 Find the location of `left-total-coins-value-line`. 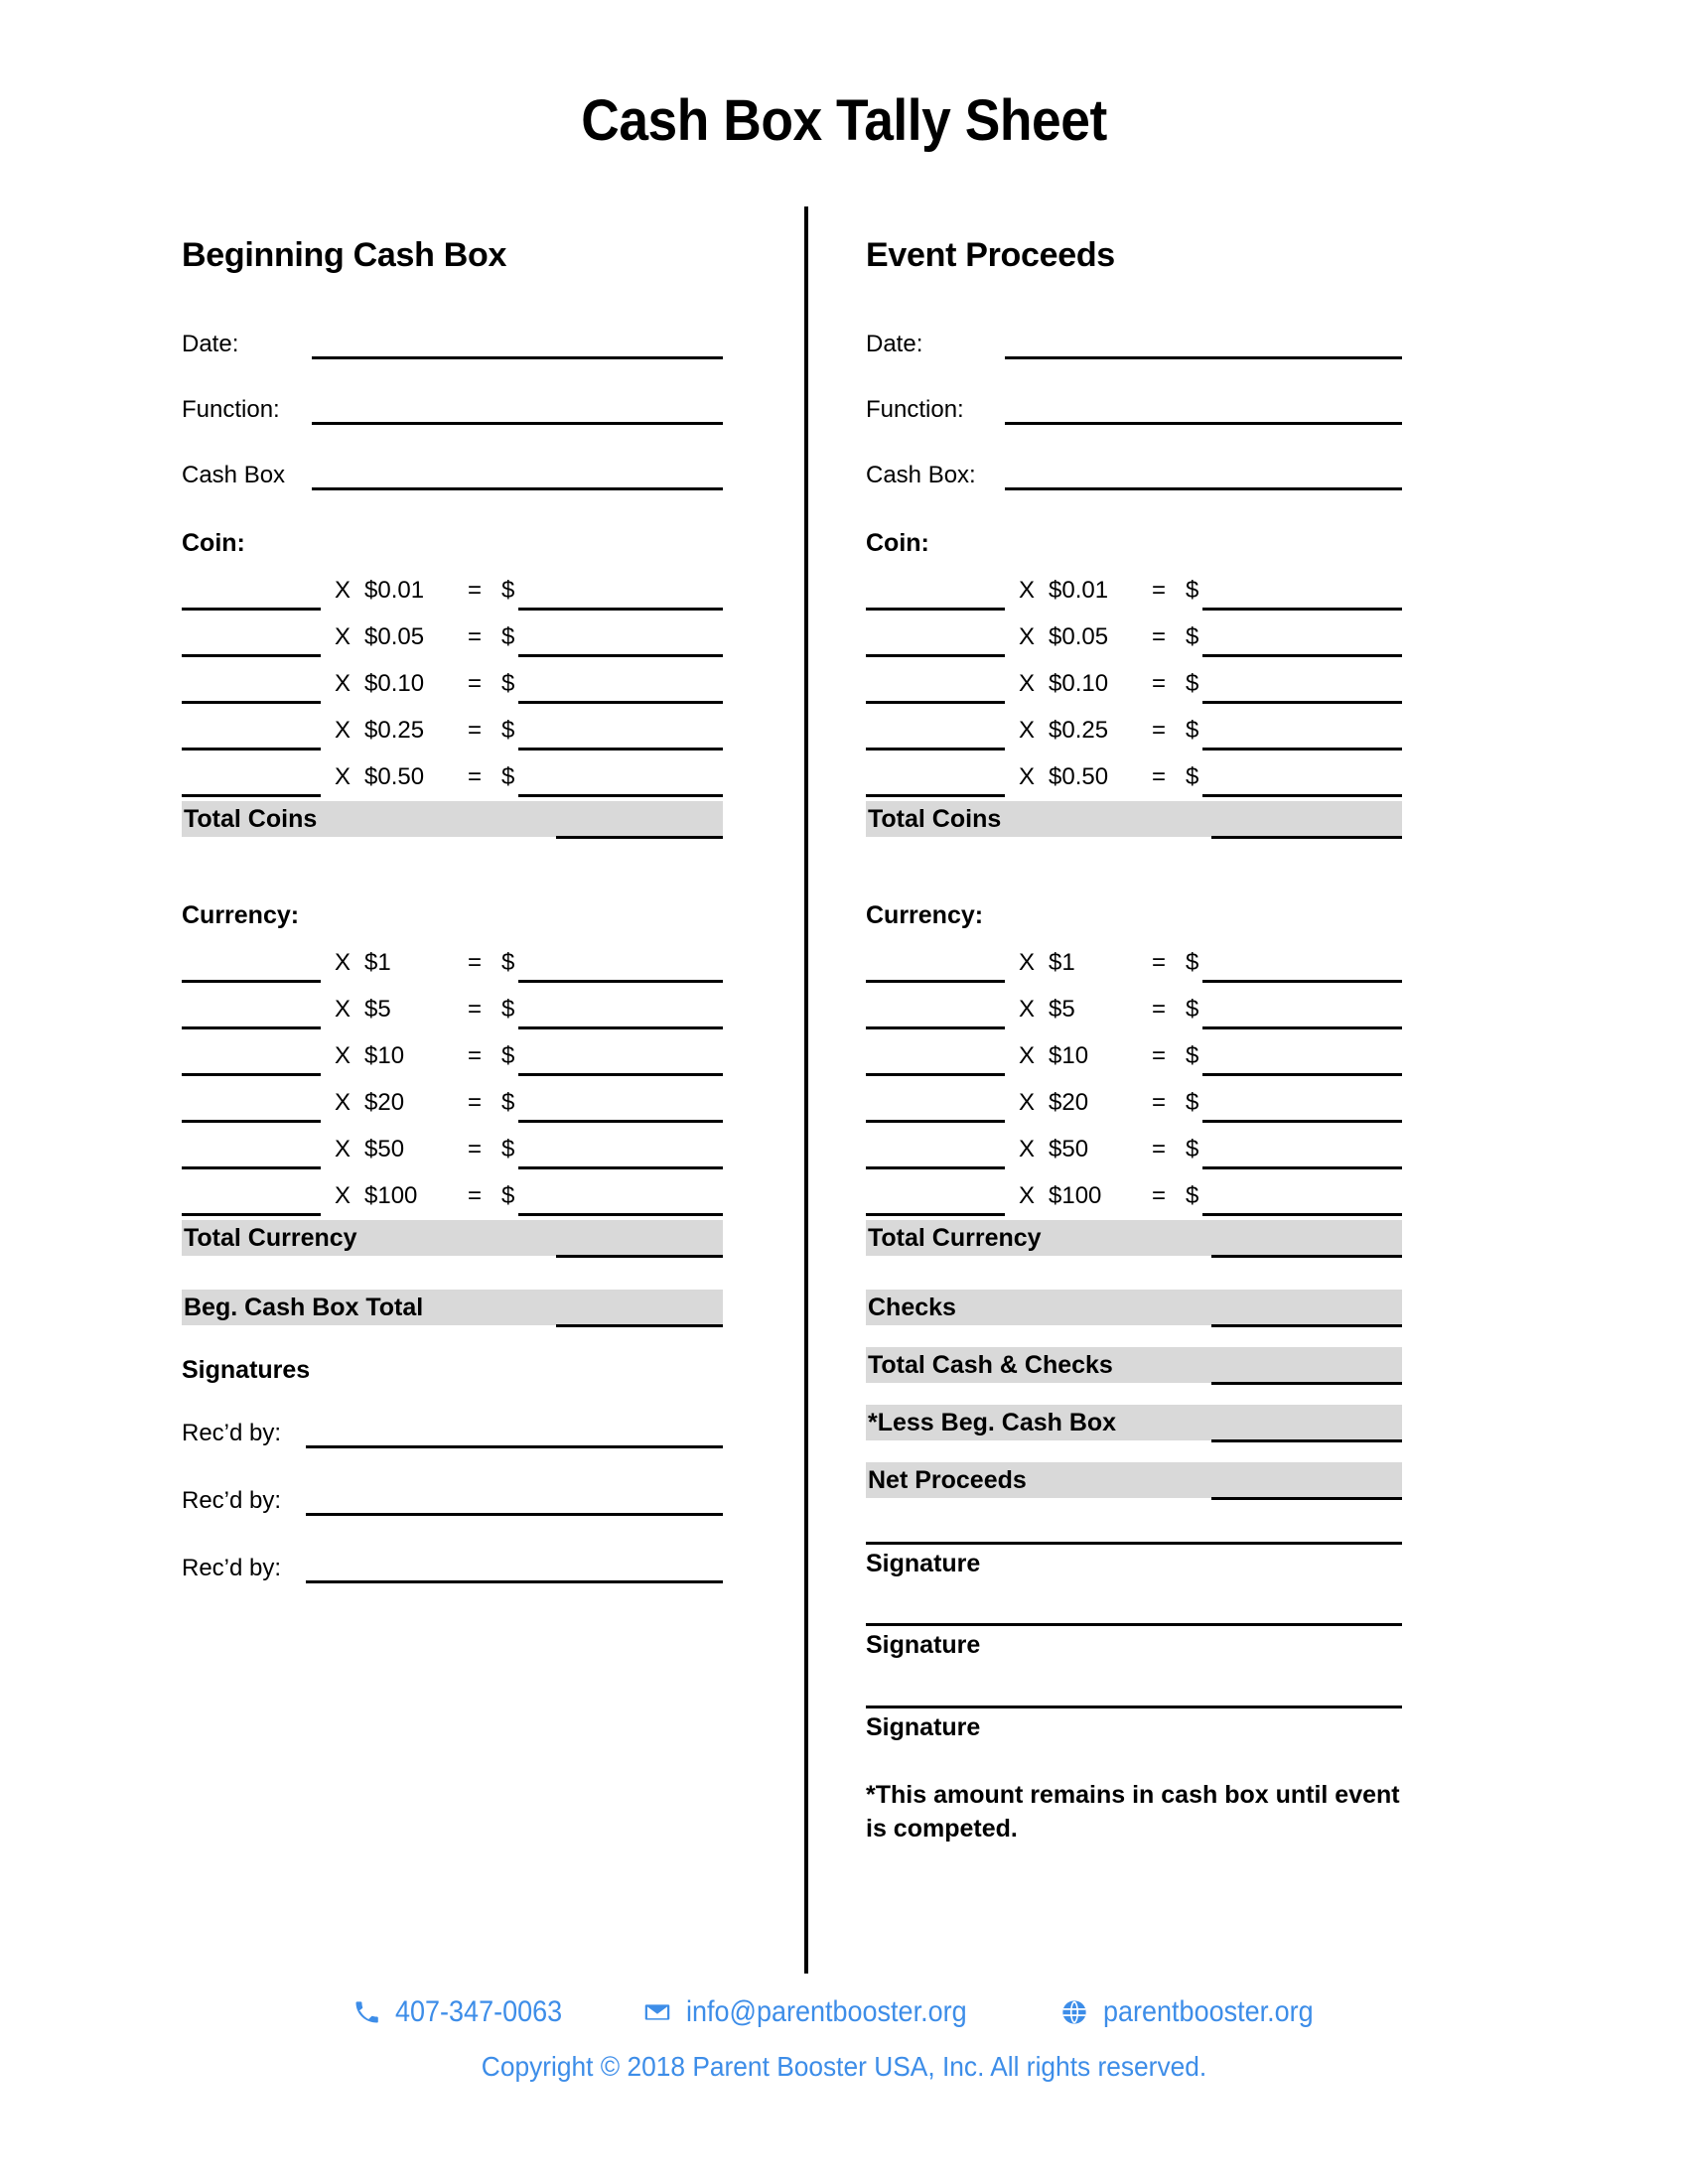

left-total-coins-value-line is located at coordinates (639, 837).